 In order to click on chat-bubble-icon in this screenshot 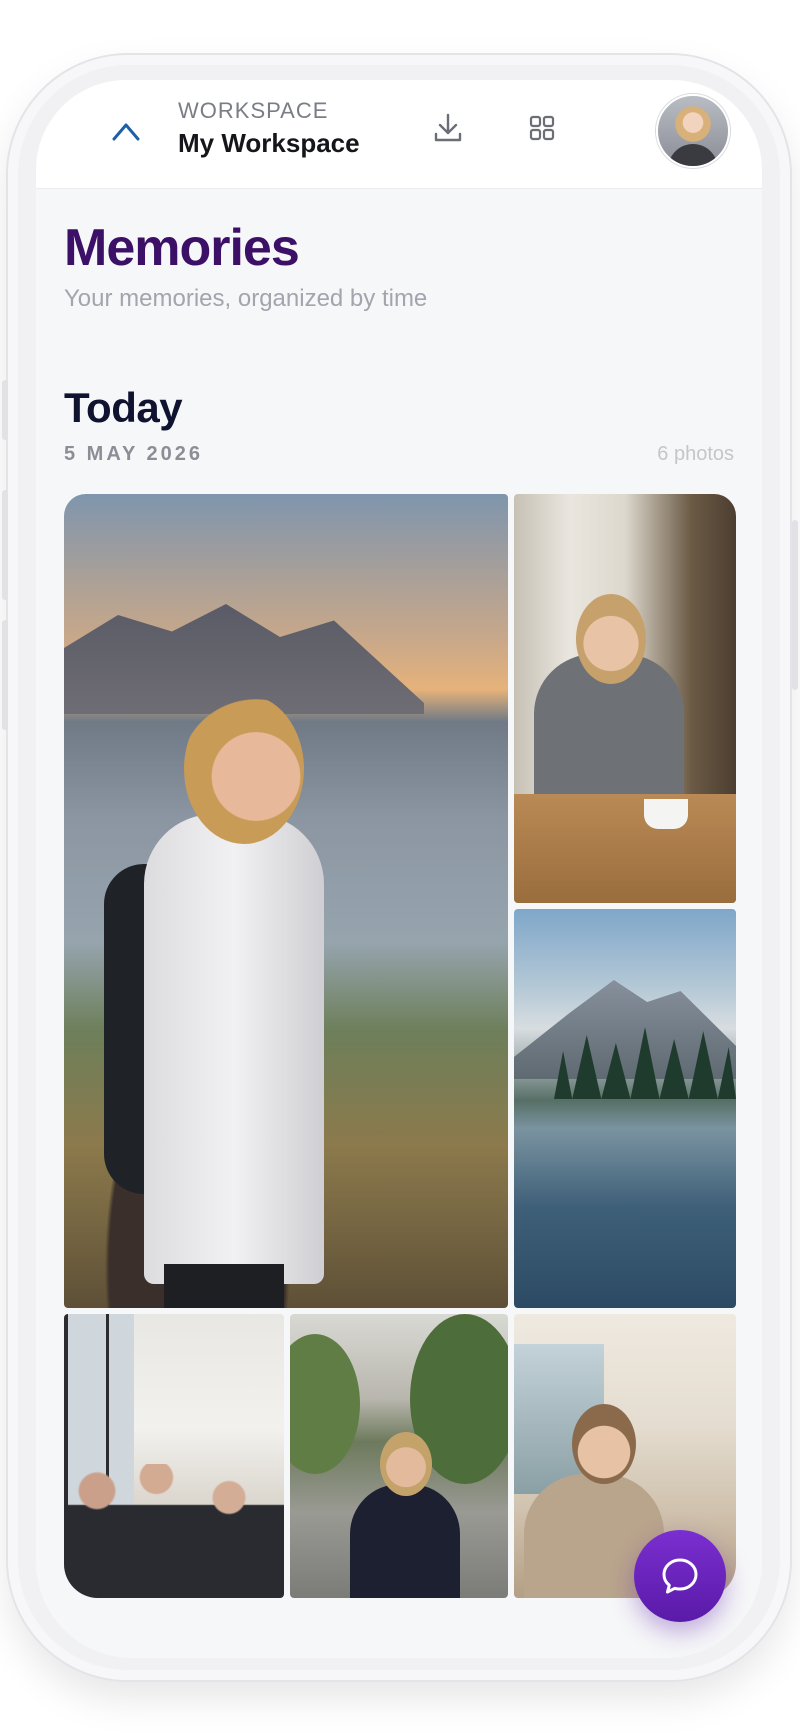, I will do `click(680, 1576)`.